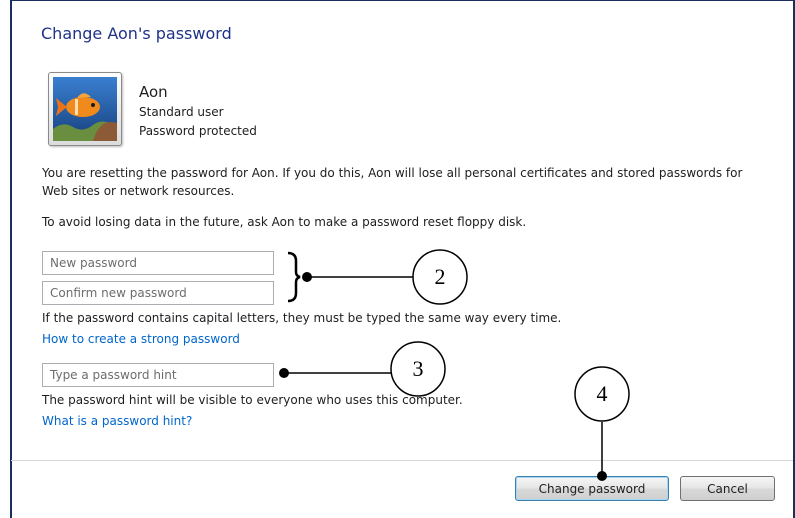 The image size is (795, 518). I want to click on callout-3-dot, so click(284, 373).